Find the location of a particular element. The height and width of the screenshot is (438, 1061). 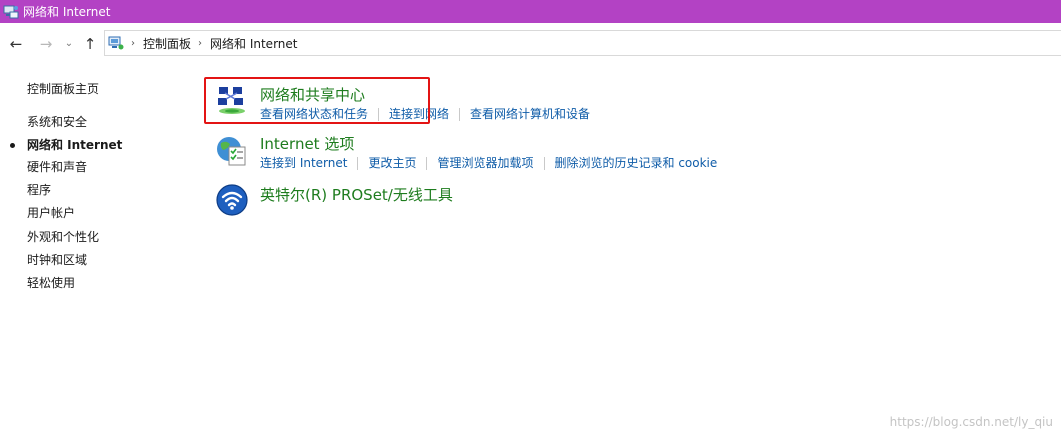

up-button: ↑ is located at coordinates (90, 44).